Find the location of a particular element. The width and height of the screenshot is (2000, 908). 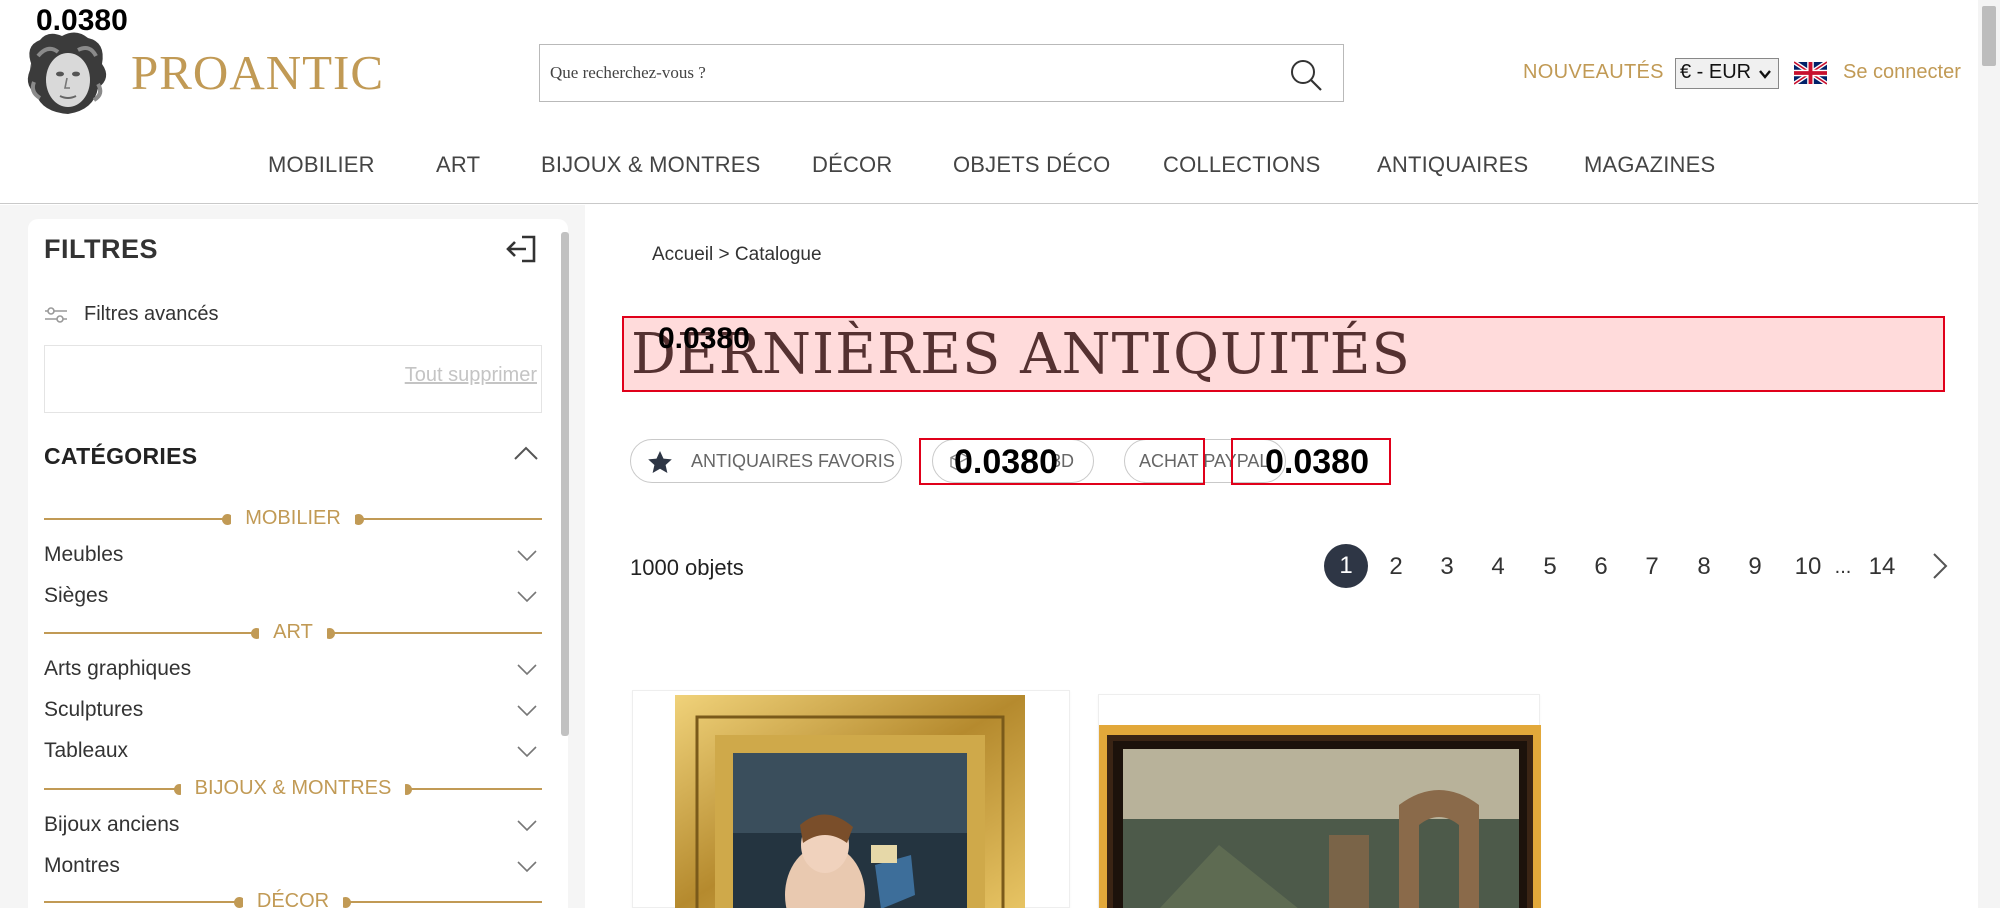

currency-select: € - EUR is located at coordinates (1727, 73).